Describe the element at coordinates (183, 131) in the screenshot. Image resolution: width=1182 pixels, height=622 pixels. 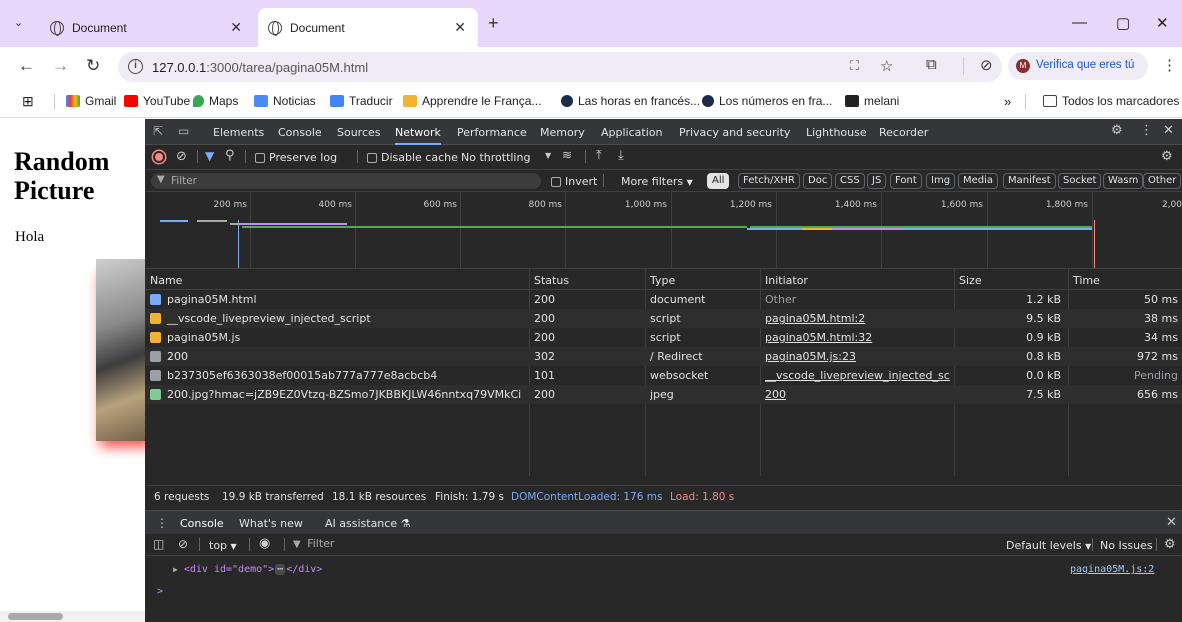
I see `device-toolbar-icon: ▭` at that location.